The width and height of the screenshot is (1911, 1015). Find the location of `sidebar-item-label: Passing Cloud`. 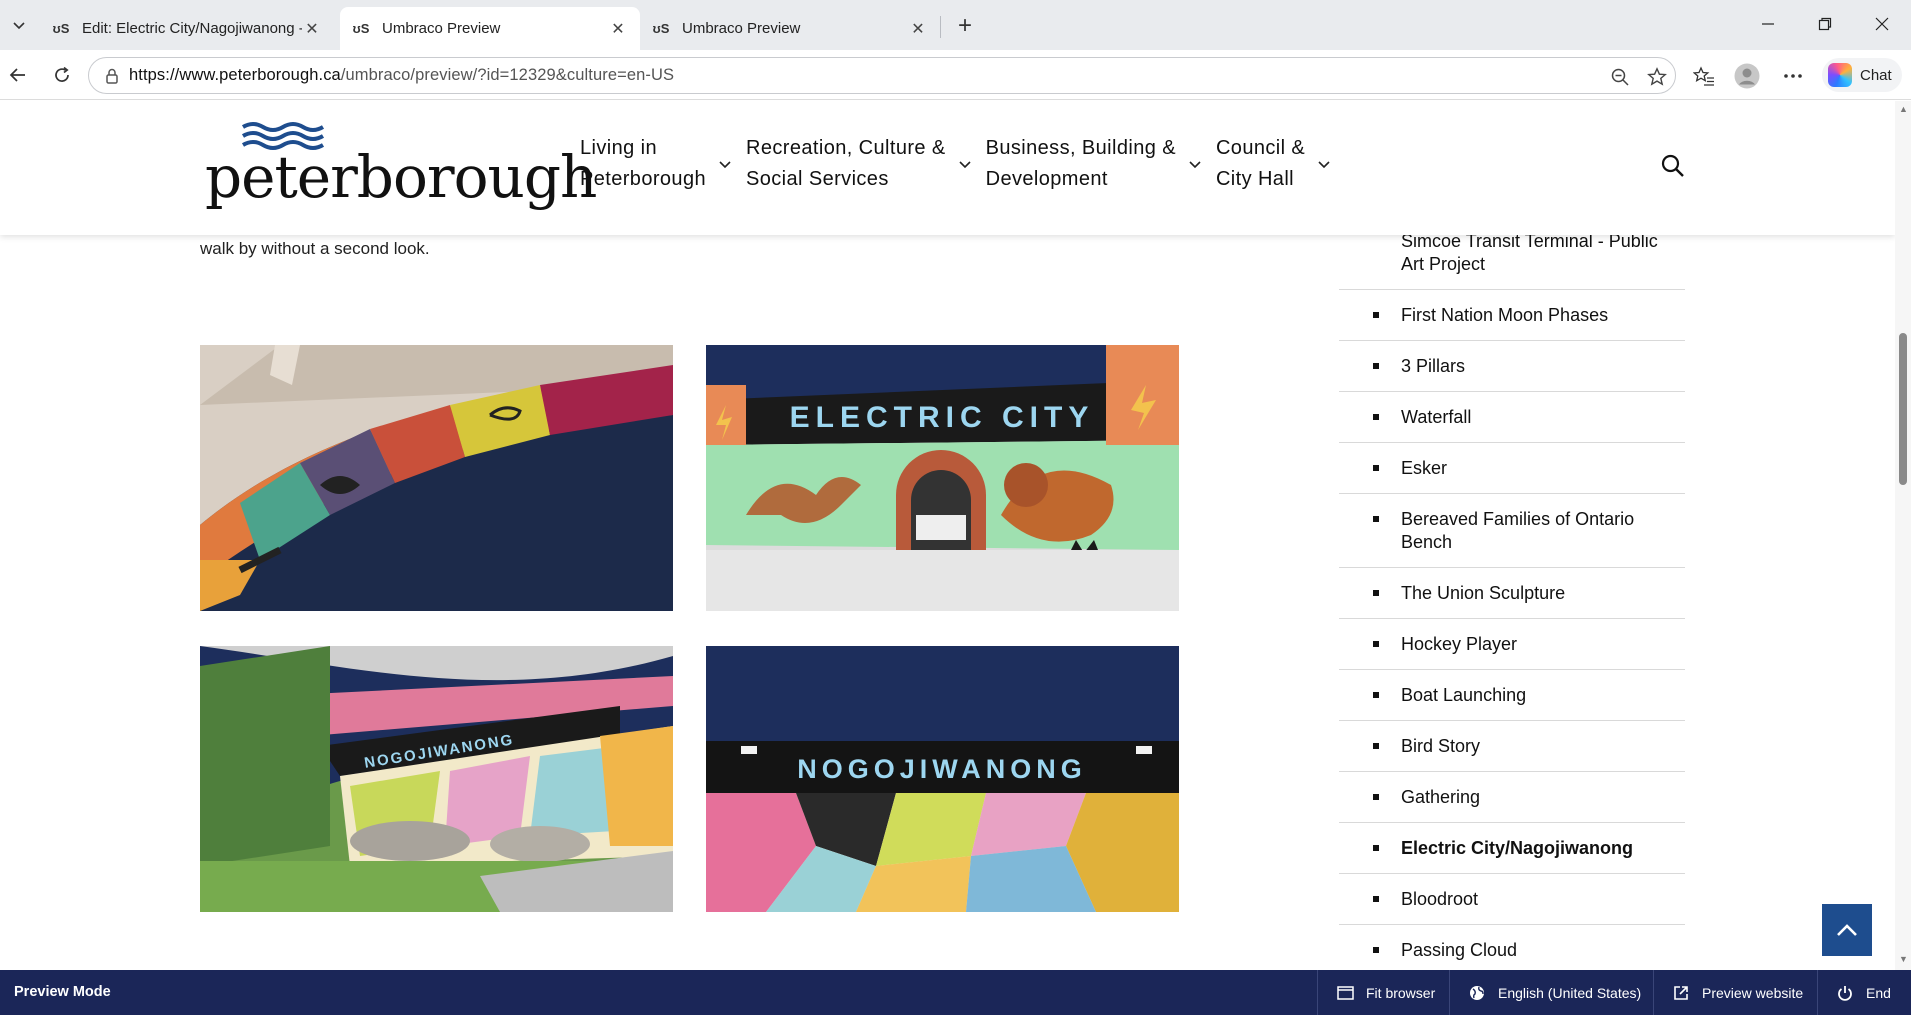

sidebar-item-label: Passing Cloud is located at coordinates (1459, 950).